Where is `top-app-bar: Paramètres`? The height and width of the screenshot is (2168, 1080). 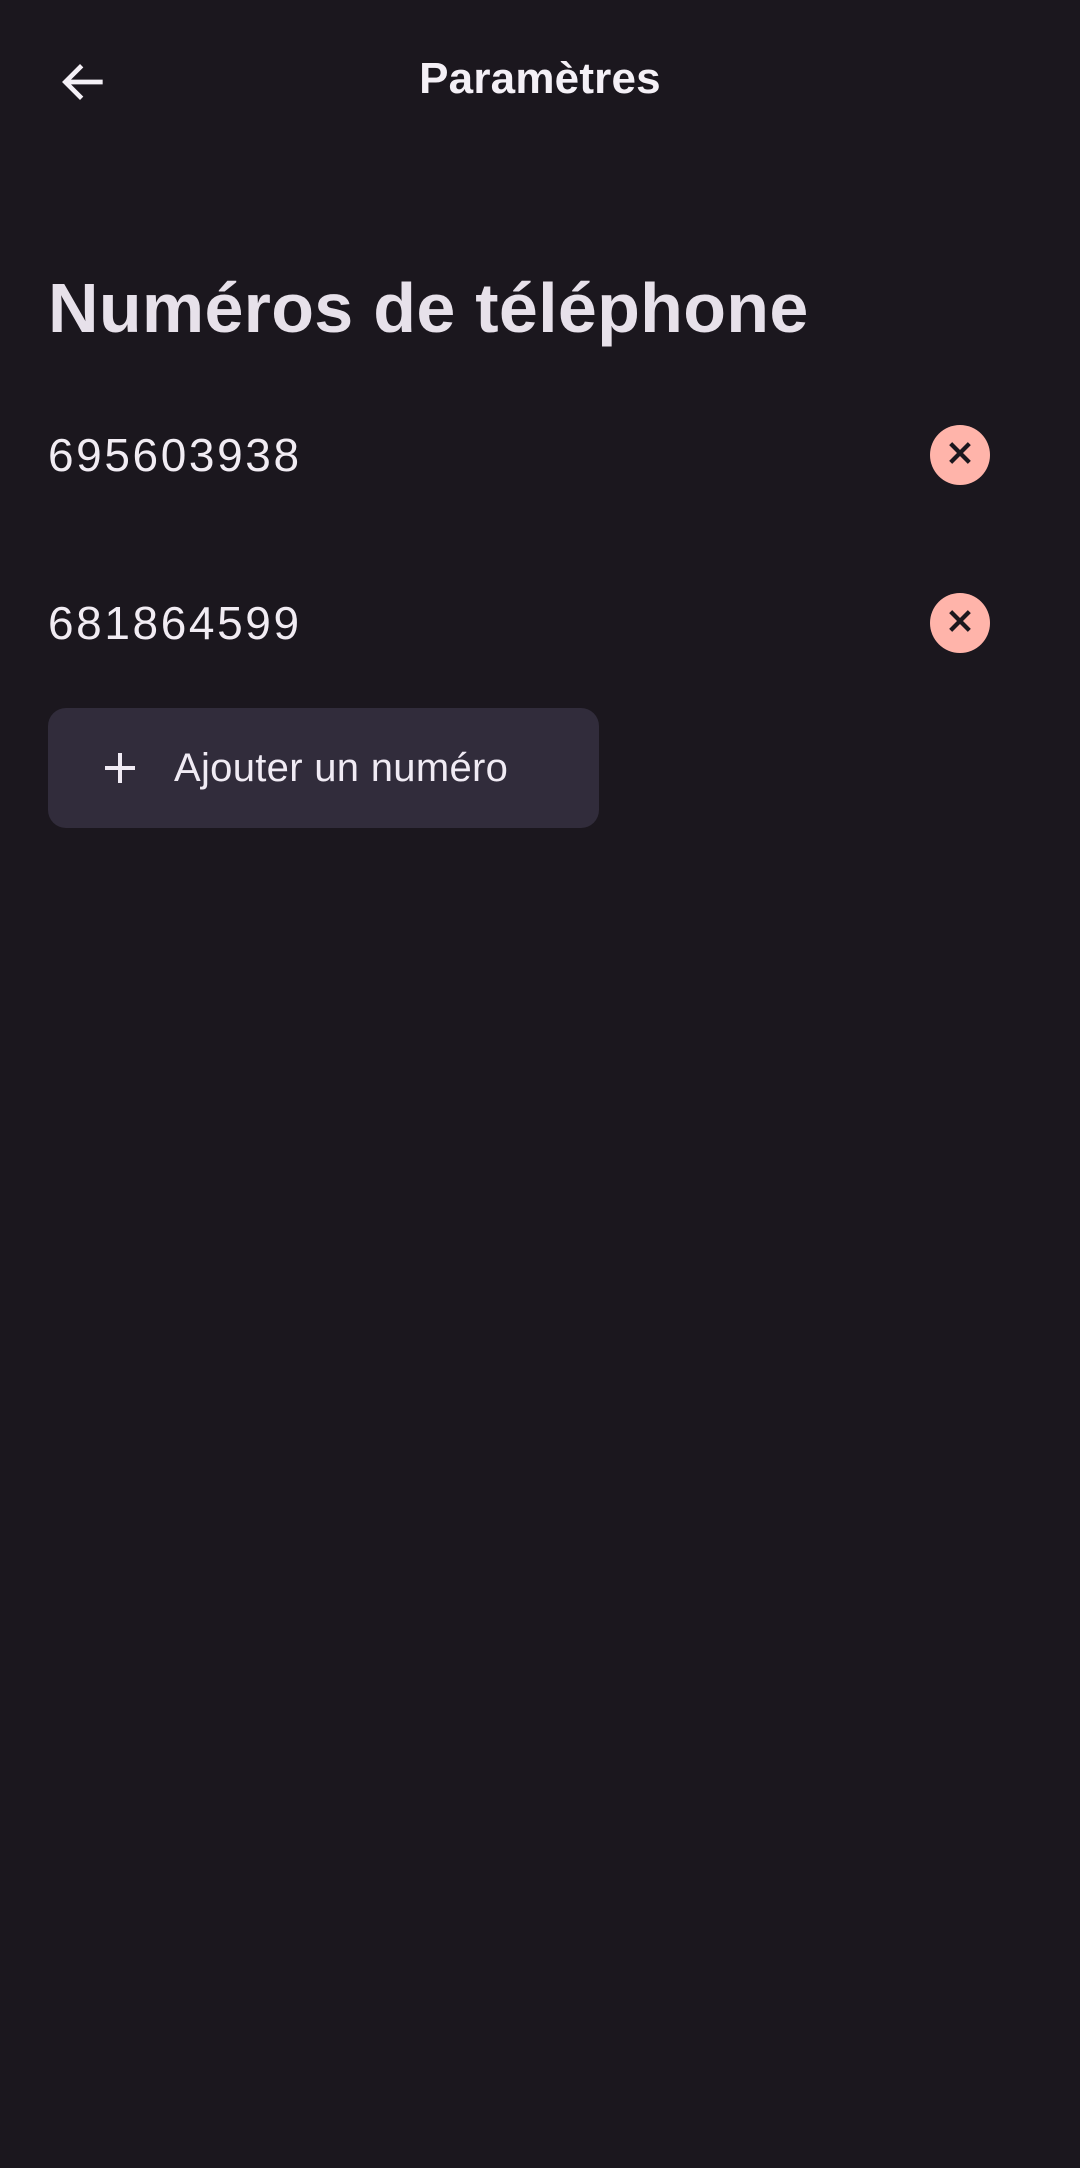
top-app-bar: Paramètres is located at coordinates (540, 84).